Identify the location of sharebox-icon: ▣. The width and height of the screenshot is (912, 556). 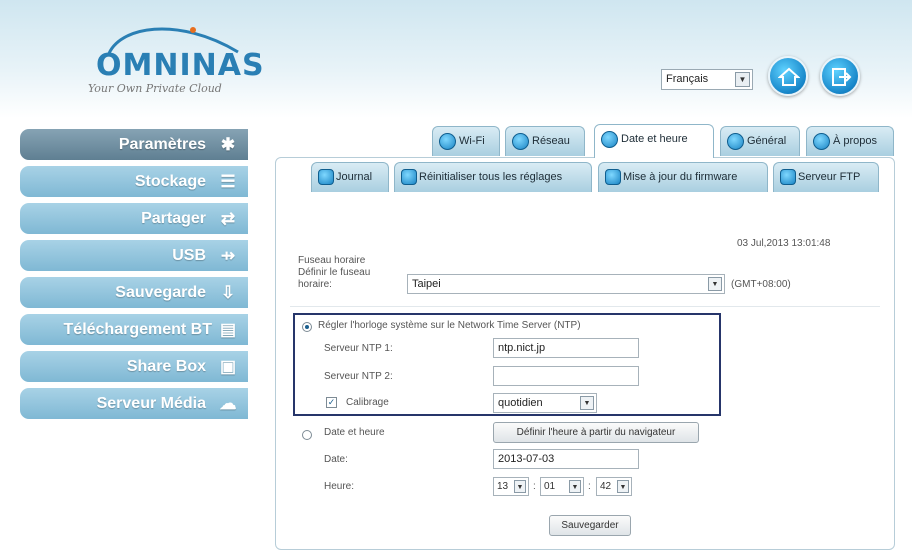
(228, 366).